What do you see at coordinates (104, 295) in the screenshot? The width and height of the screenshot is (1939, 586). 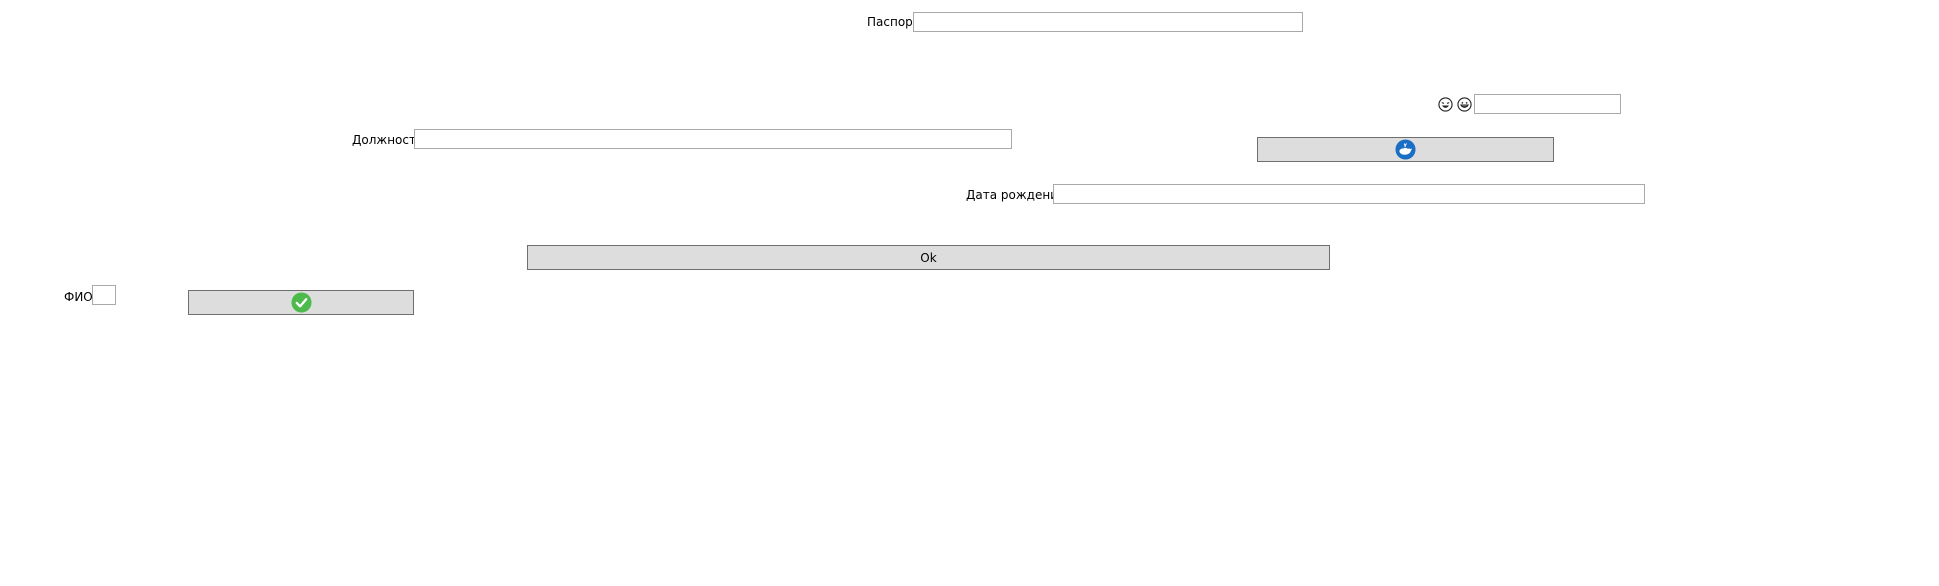 I see `fio-input` at bounding box center [104, 295].